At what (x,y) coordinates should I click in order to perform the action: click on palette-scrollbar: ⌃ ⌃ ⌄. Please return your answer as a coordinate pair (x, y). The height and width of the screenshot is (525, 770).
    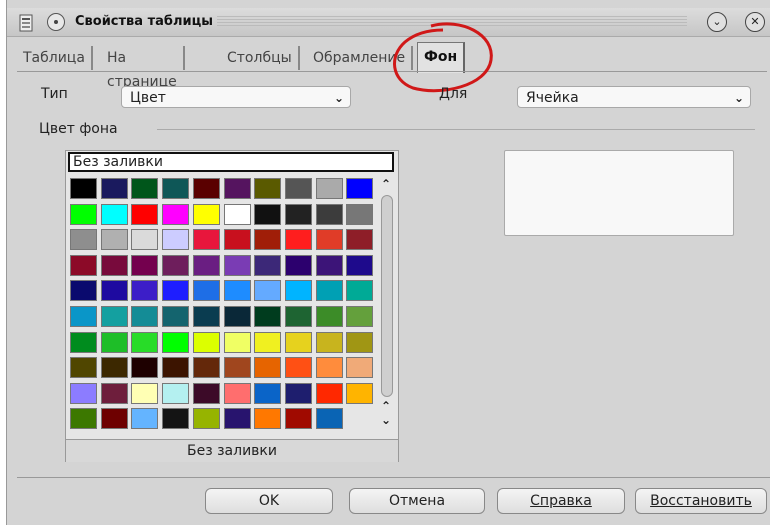
    Looking at the image, I should click on (387, 306).